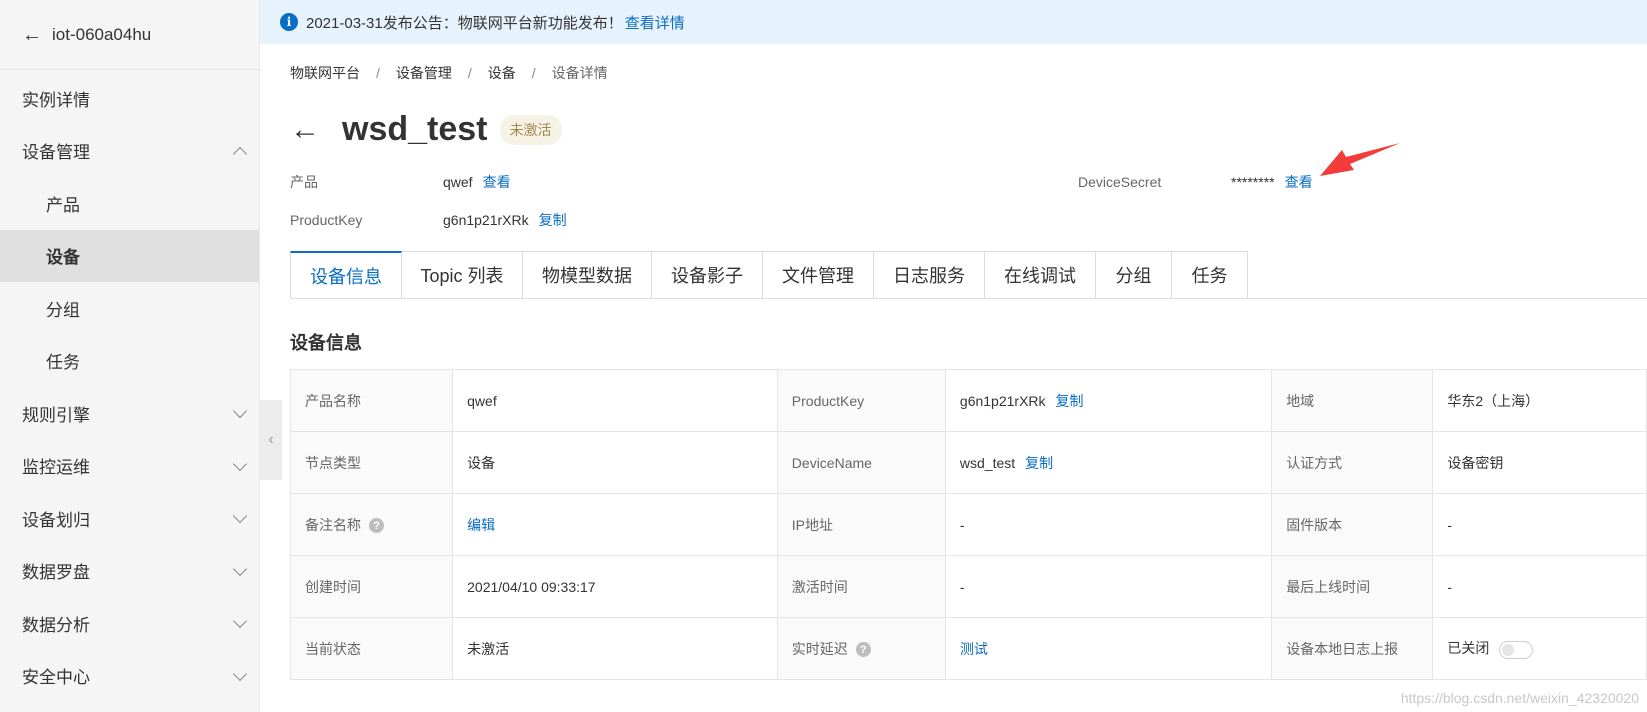 This screenshot has width=1647, height=712. Describe the element at coordinates (1539, 648) in the screenshot. I see `field-value: 已关闭` at that location.